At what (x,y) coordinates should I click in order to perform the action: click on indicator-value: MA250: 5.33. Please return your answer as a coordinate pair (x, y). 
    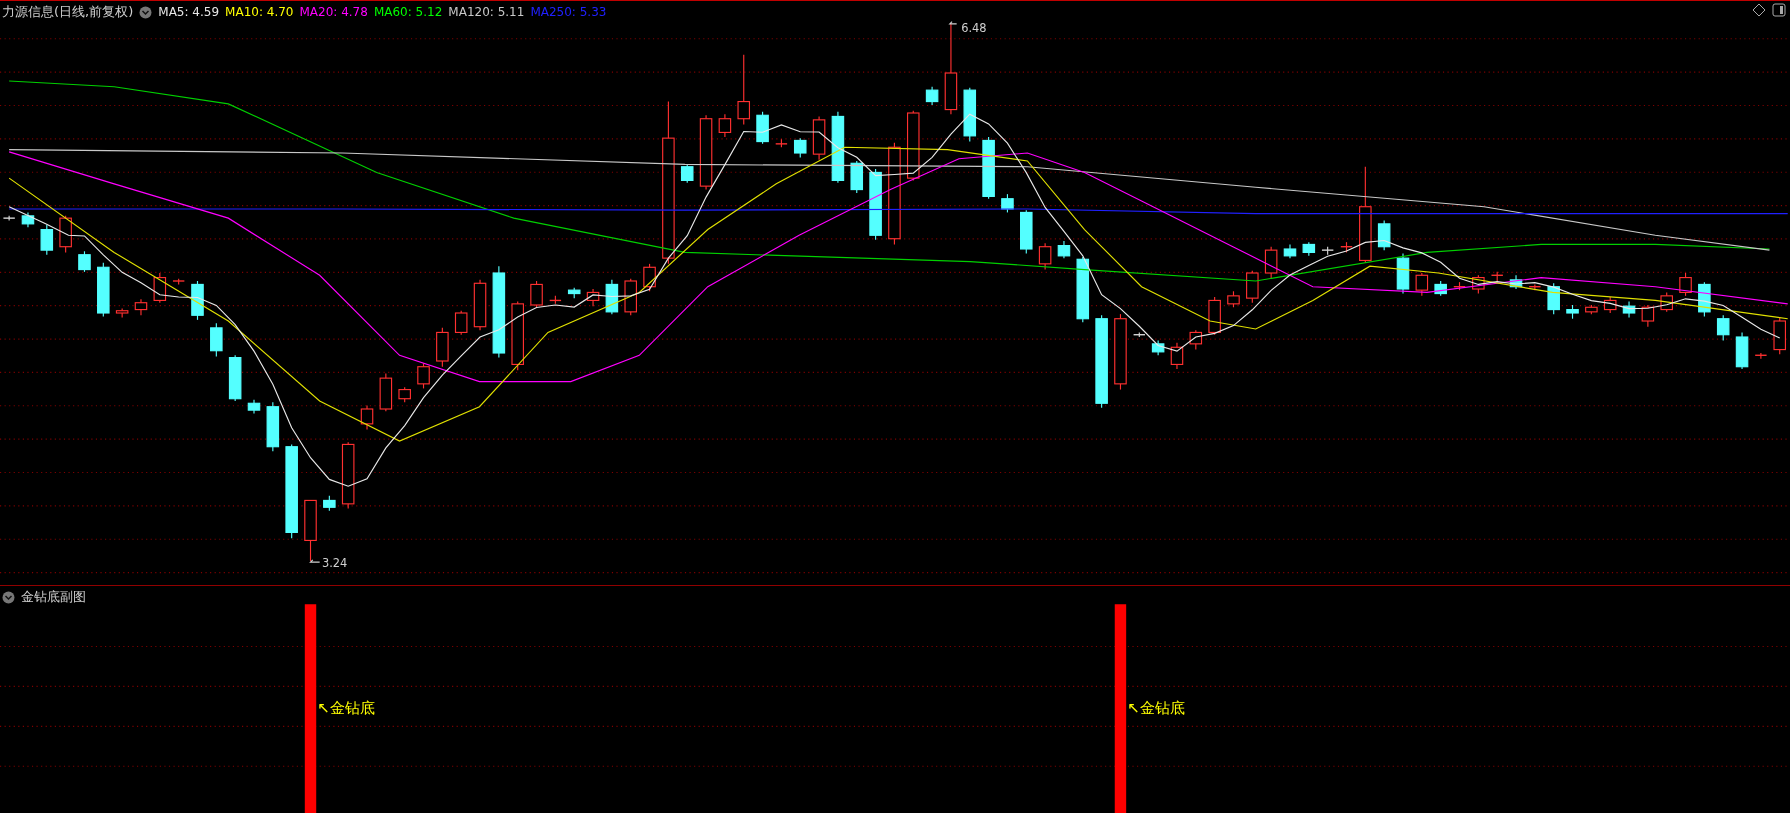
    Looking at the image, I should click on (568, 12).